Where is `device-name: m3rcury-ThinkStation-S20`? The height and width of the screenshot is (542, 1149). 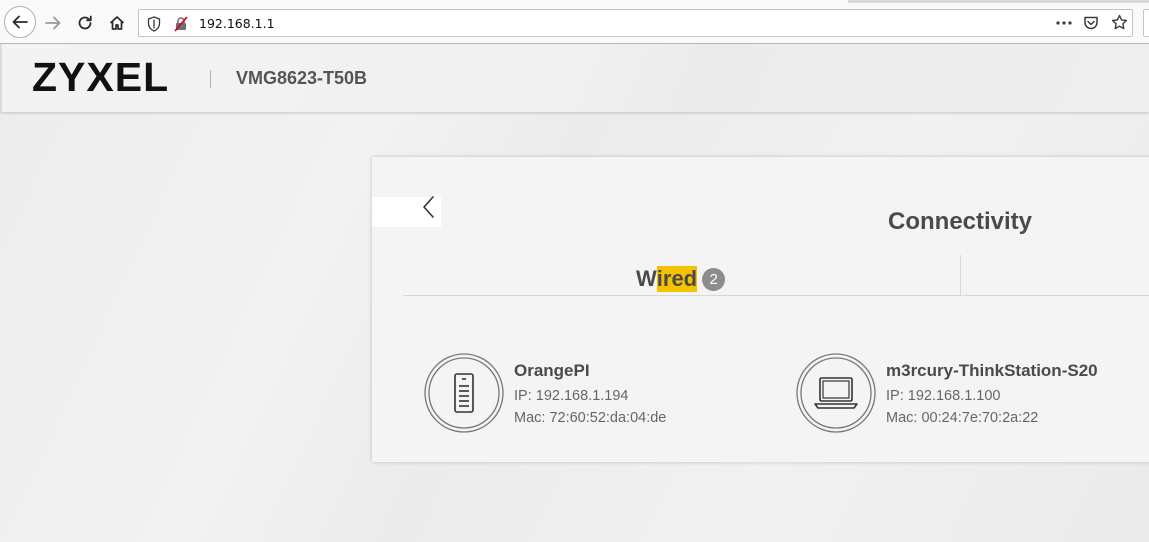
device-name: m3rcury-ThinkStation-S20 is located at coordinates (992, 370).